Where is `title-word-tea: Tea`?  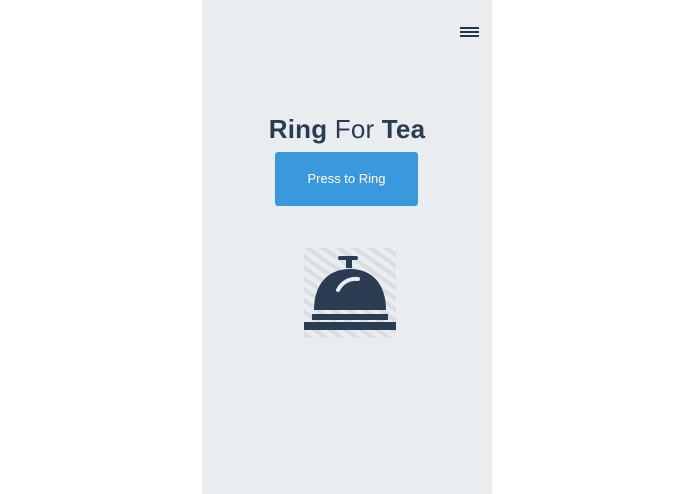
title-word-tea: Tea is located at coordinates (403, 129).